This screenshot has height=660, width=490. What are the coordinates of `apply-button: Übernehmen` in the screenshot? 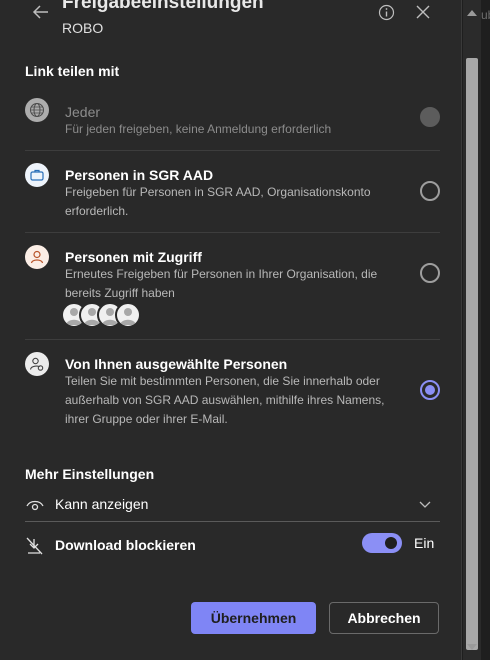 It's located at (253, 618).